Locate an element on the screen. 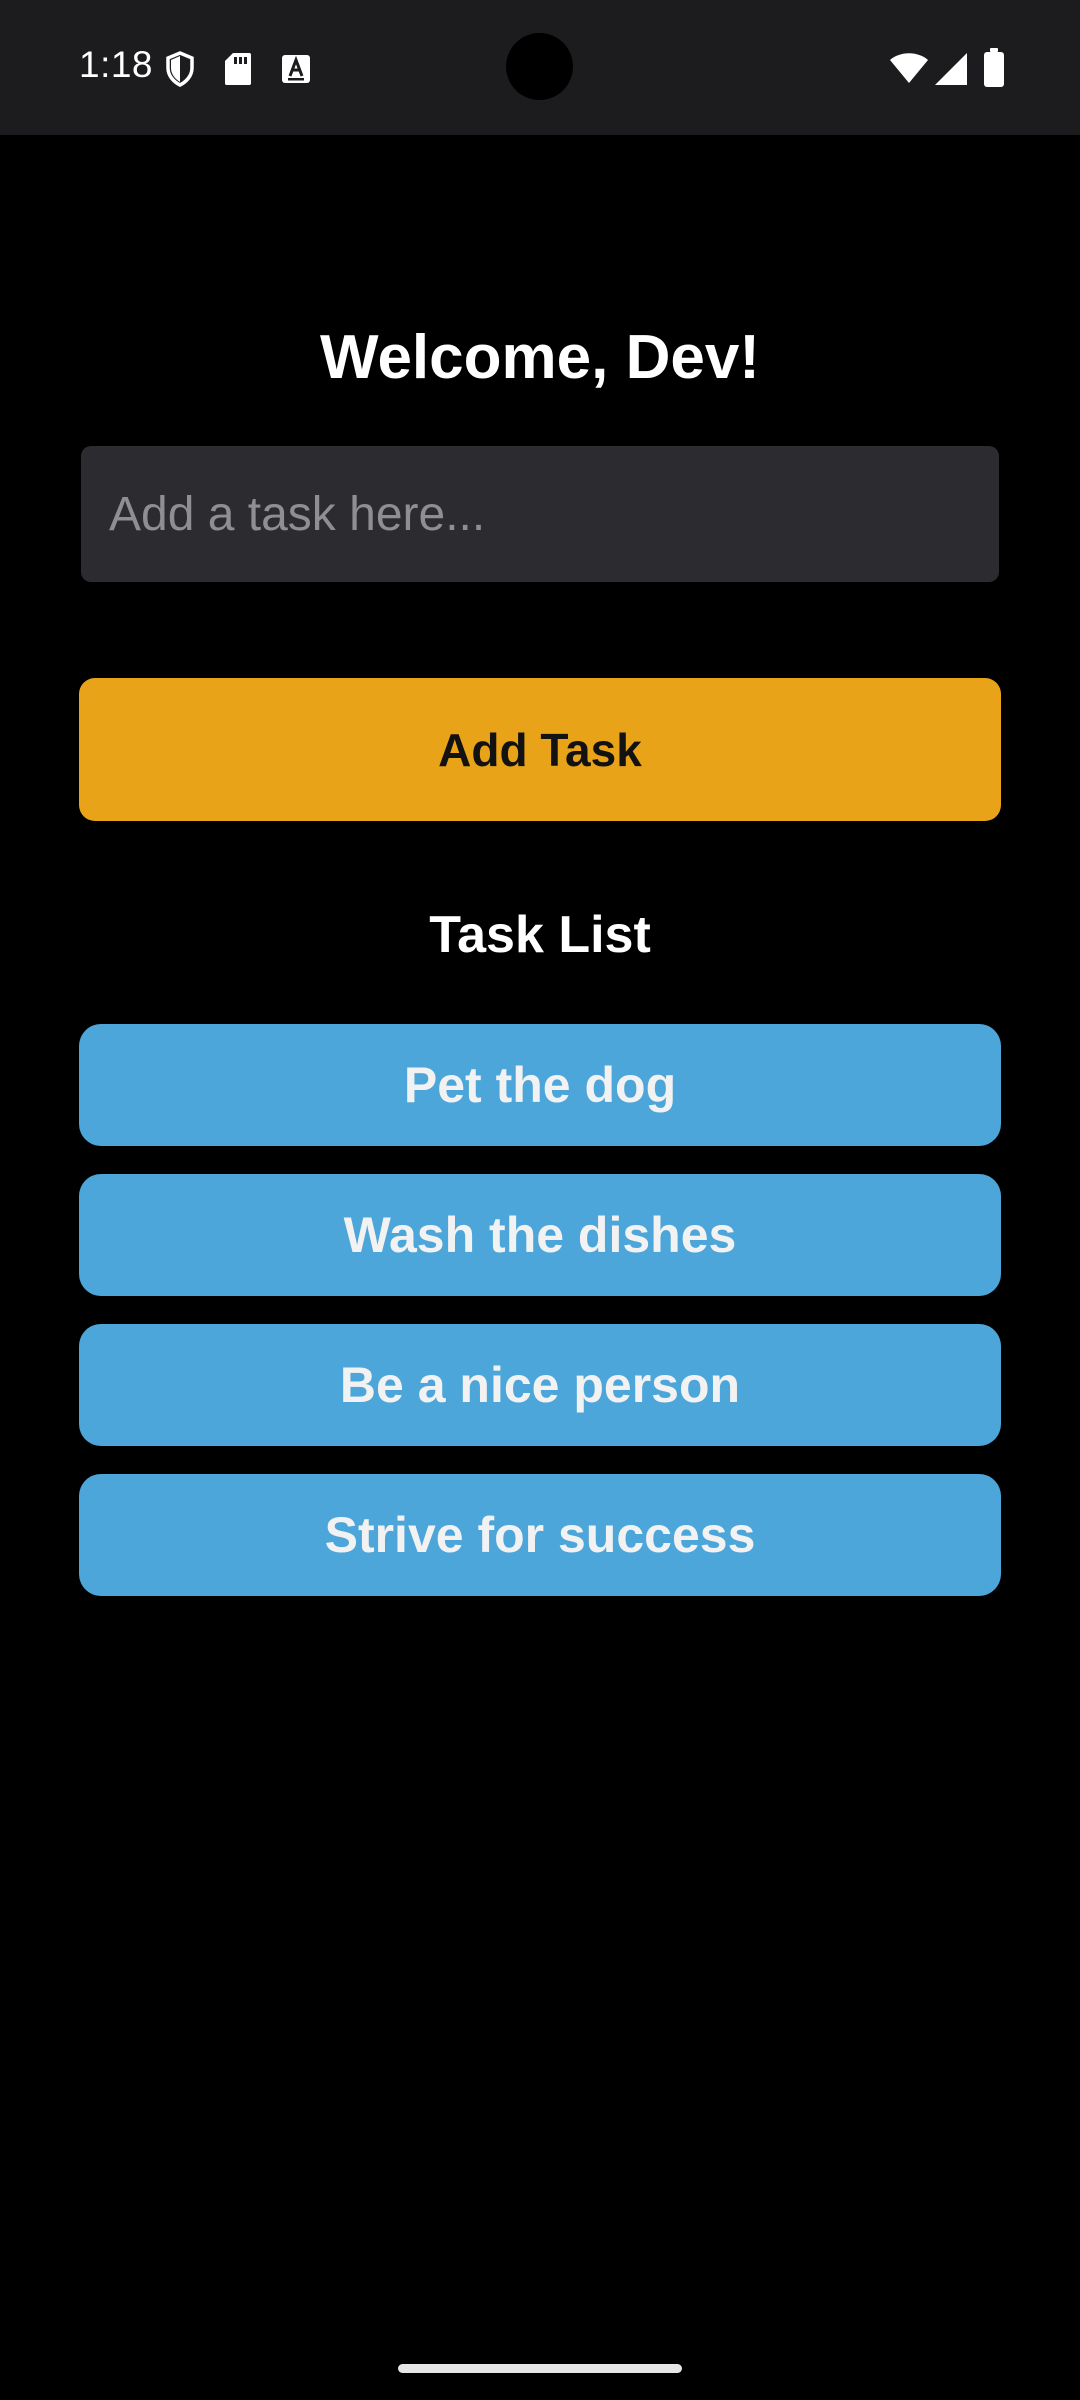 This screenshot has height=2400, width=1080. keyboard-a-icon is located at coordinates (296, 69).